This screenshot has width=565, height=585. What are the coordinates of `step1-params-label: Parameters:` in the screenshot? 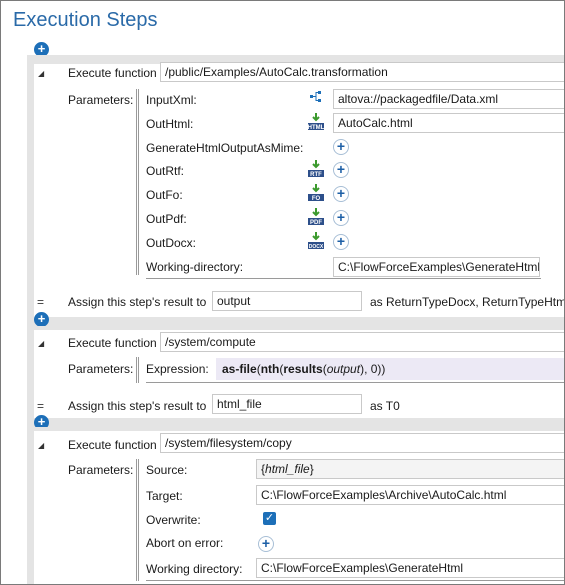 It's located at (101, 100).